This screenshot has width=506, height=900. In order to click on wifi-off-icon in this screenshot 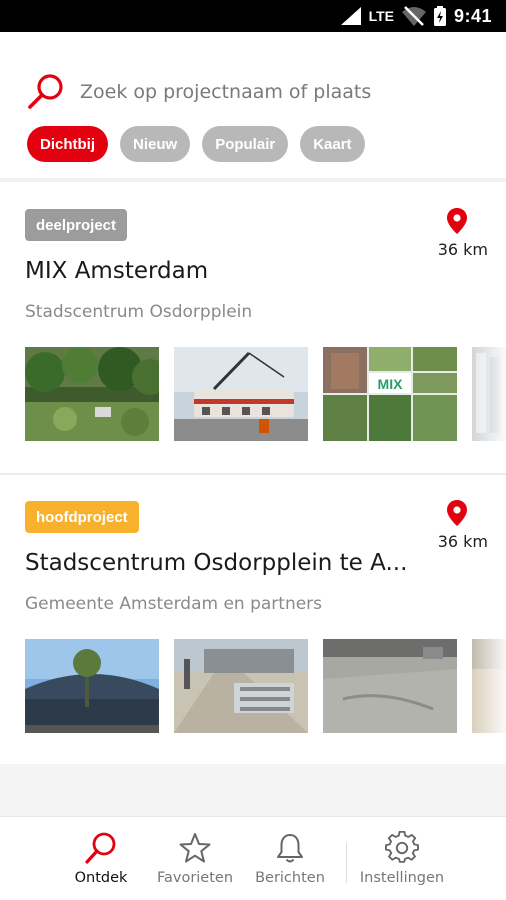, I will do `click(413, 16)`.